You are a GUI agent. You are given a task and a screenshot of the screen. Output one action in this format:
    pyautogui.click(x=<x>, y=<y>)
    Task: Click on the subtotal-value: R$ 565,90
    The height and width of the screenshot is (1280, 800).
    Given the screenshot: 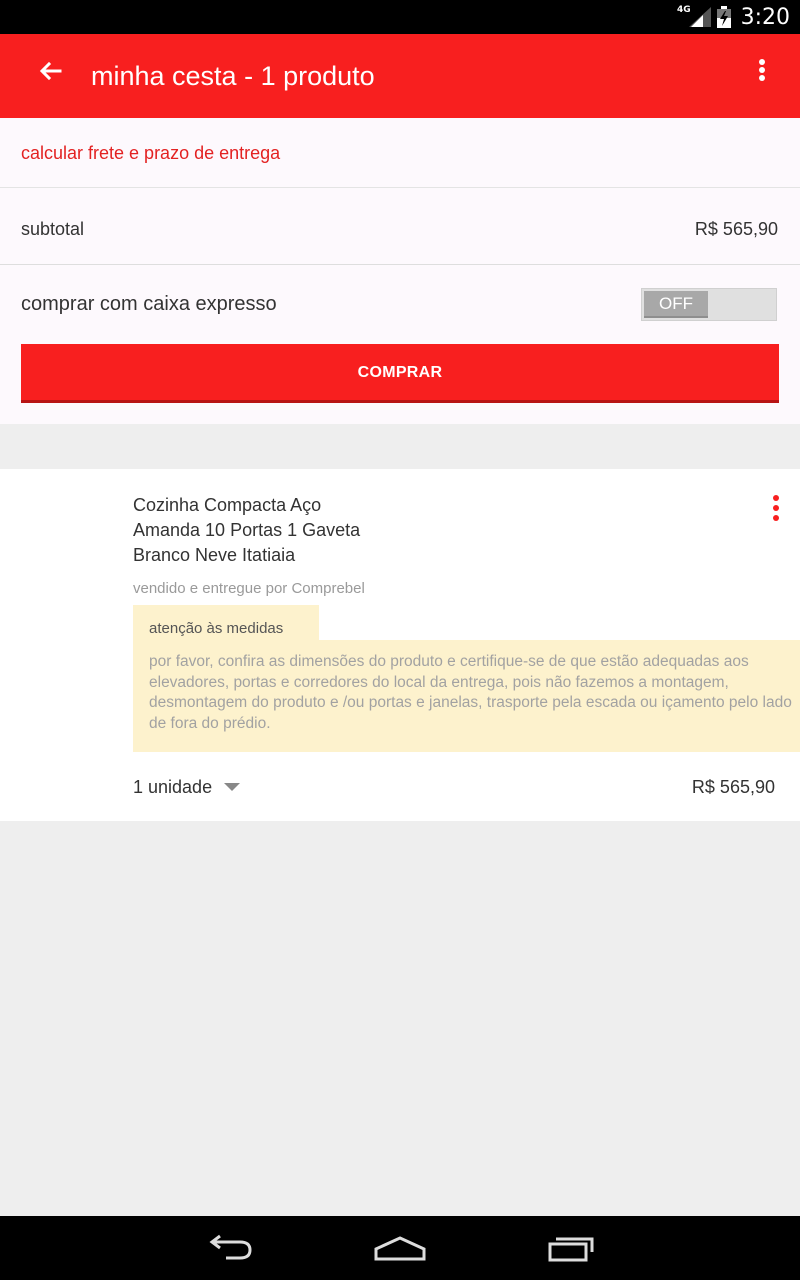 What is the action you would take?
    pyautogui.click(x=736, y=229)
    